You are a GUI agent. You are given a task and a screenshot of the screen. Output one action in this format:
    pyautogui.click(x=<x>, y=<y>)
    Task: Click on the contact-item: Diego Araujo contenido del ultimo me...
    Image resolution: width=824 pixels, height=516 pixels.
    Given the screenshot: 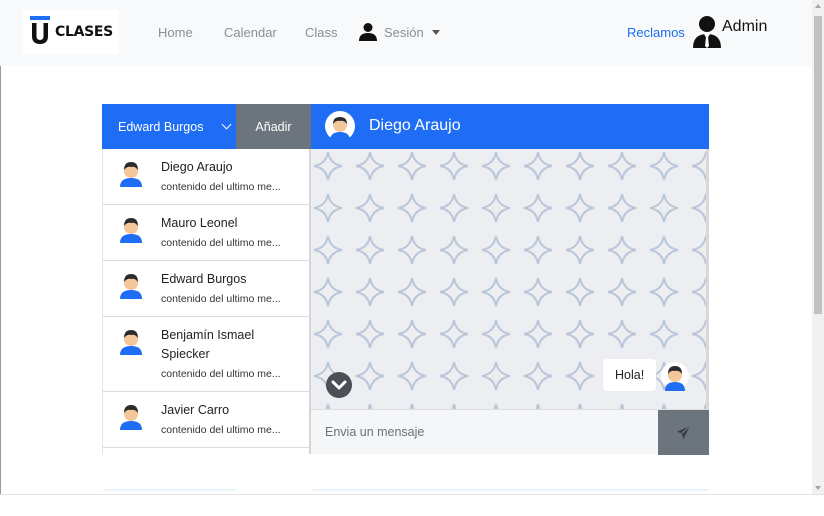 What is the action you would take?
    pyautogui.click(x=206, y=177)
    